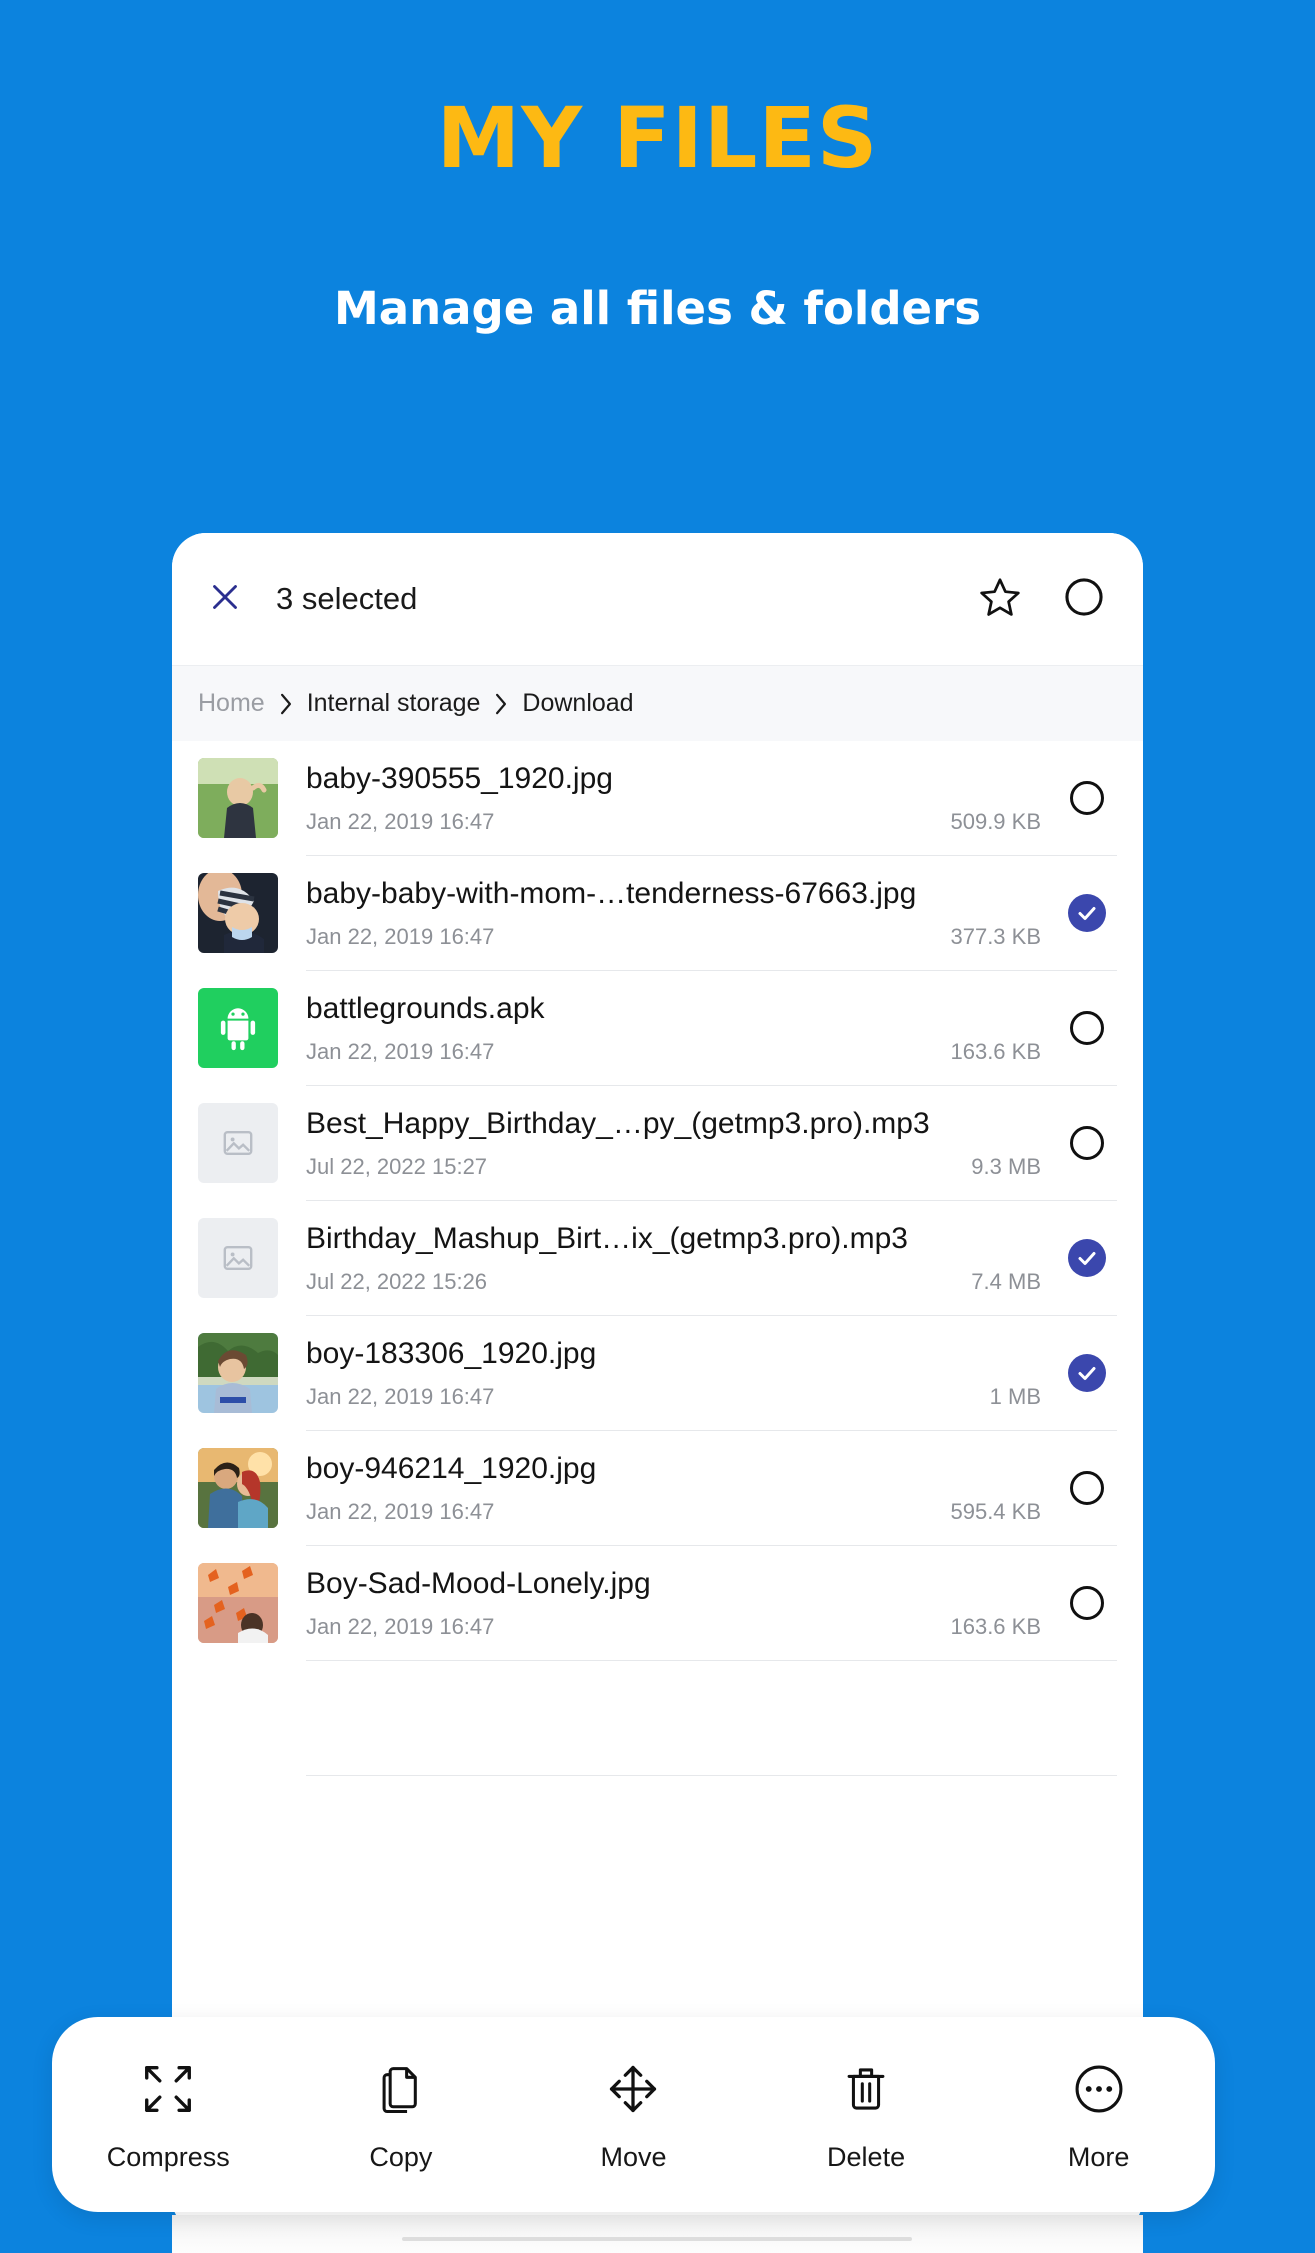  What do you see at coordinates (1015, 1396) in the screenshot?
I see `file-size: 1 MB` at bounding box center [1015, 1396].